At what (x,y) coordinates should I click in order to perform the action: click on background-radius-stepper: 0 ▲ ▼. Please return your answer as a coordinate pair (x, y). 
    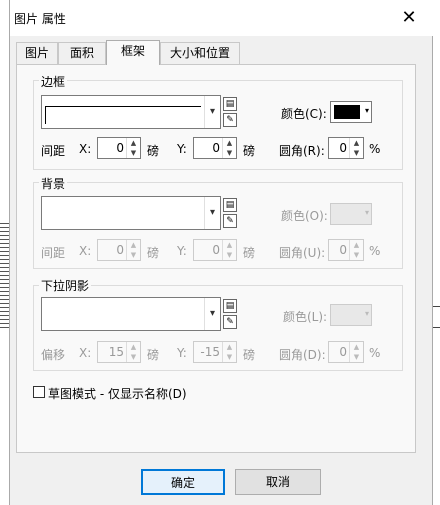
    Looking at the image, I should click on (346, 250).